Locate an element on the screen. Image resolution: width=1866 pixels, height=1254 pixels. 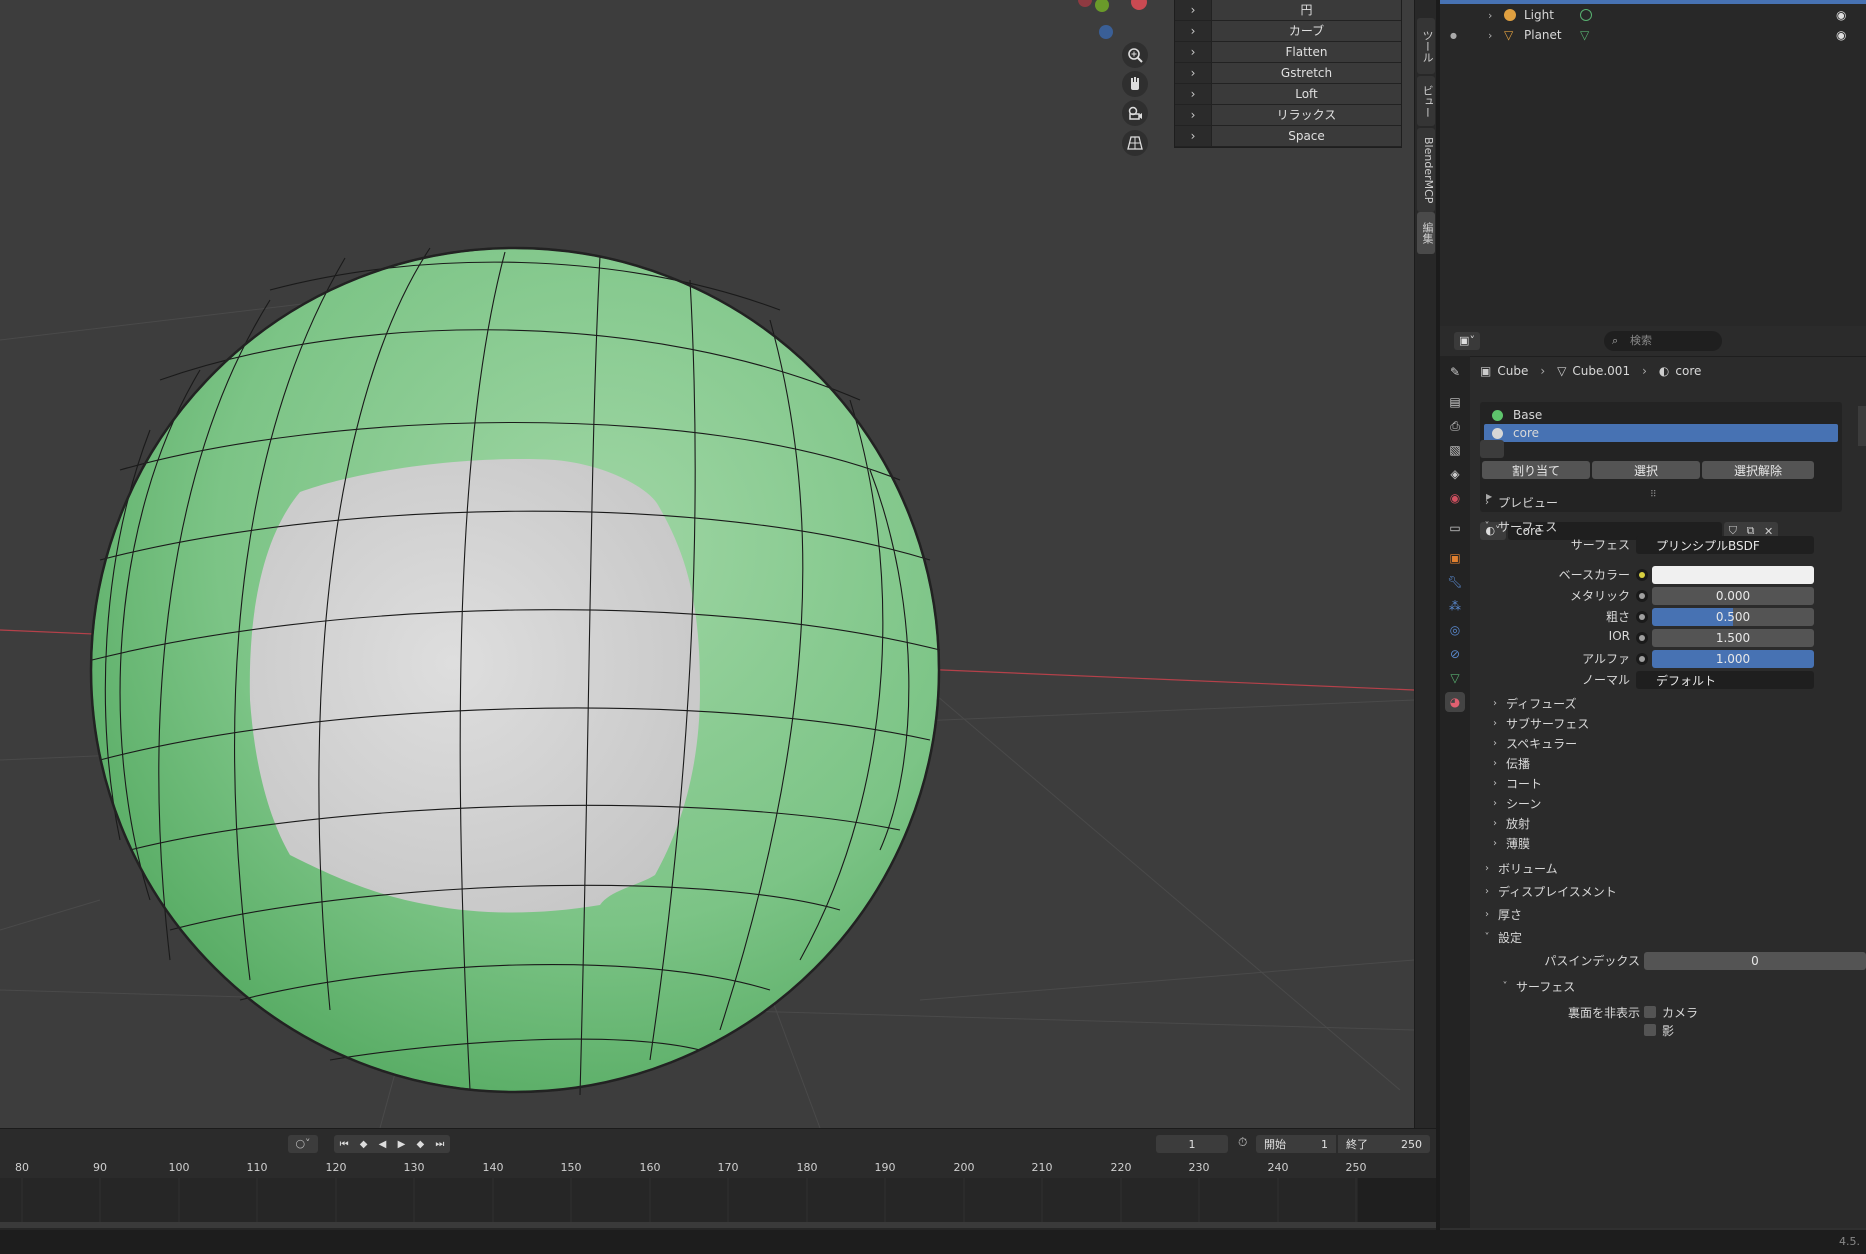
subsection-thin-film: › 薄膜 is located at coordinates (1509, 843).